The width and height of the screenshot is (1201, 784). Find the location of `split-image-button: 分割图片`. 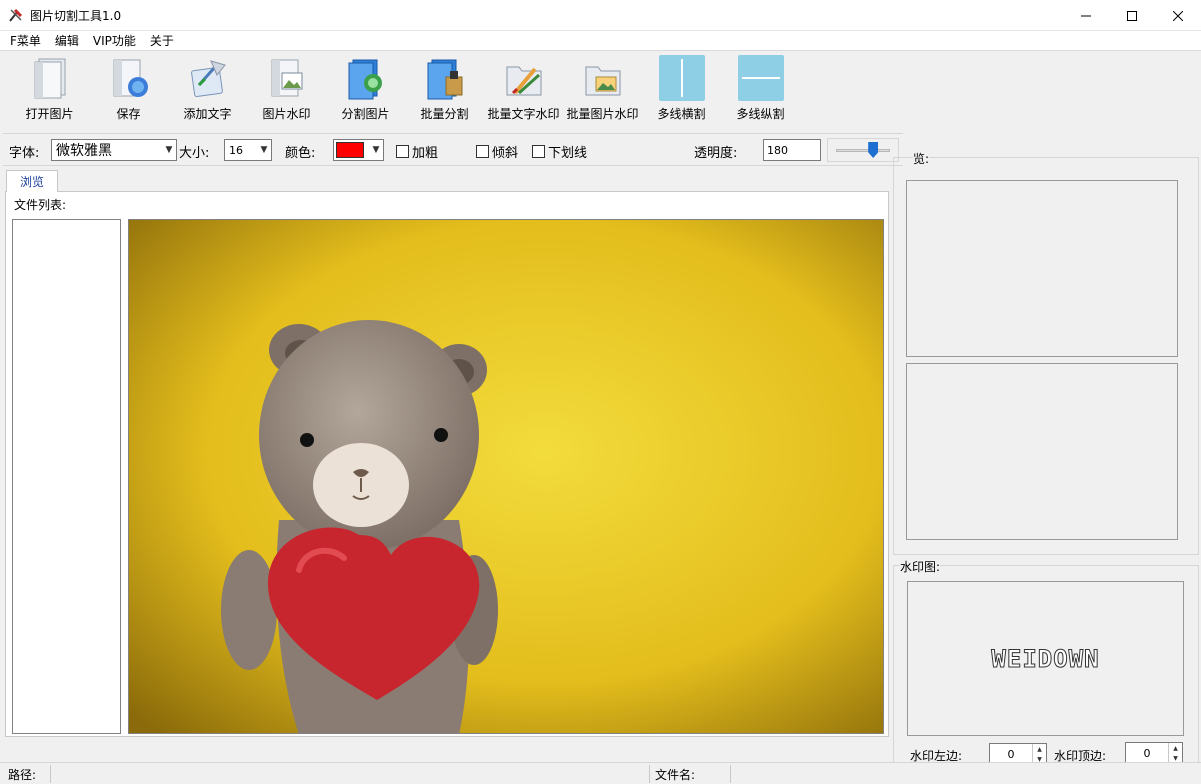

split-image-button: 分割图片 is located at coordinates (365, 87).